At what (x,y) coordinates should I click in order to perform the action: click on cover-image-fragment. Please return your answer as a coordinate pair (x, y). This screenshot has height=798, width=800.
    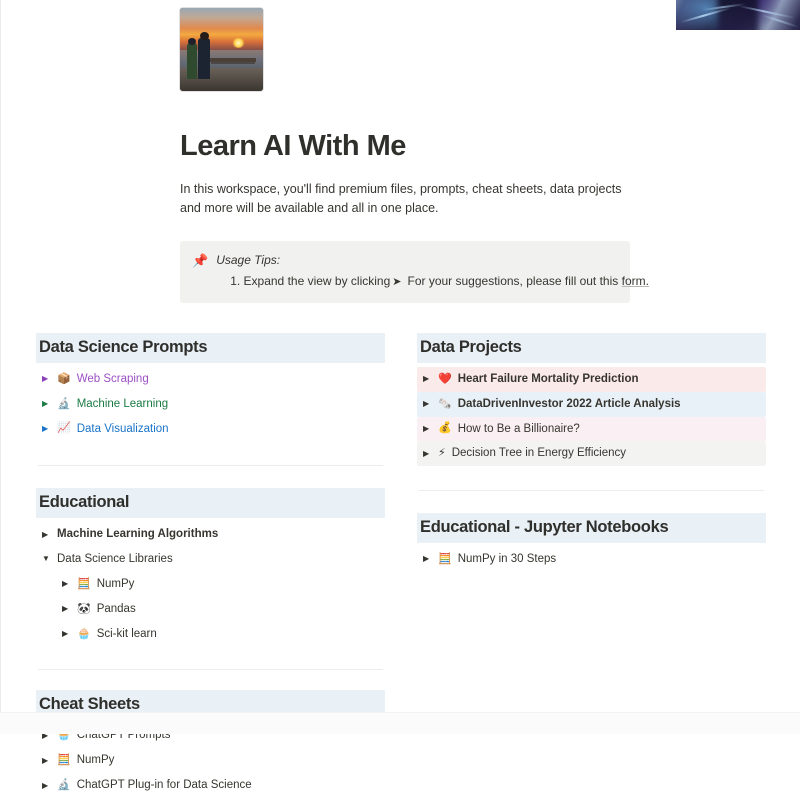
    Looking at the image, I should click on (738, 15).